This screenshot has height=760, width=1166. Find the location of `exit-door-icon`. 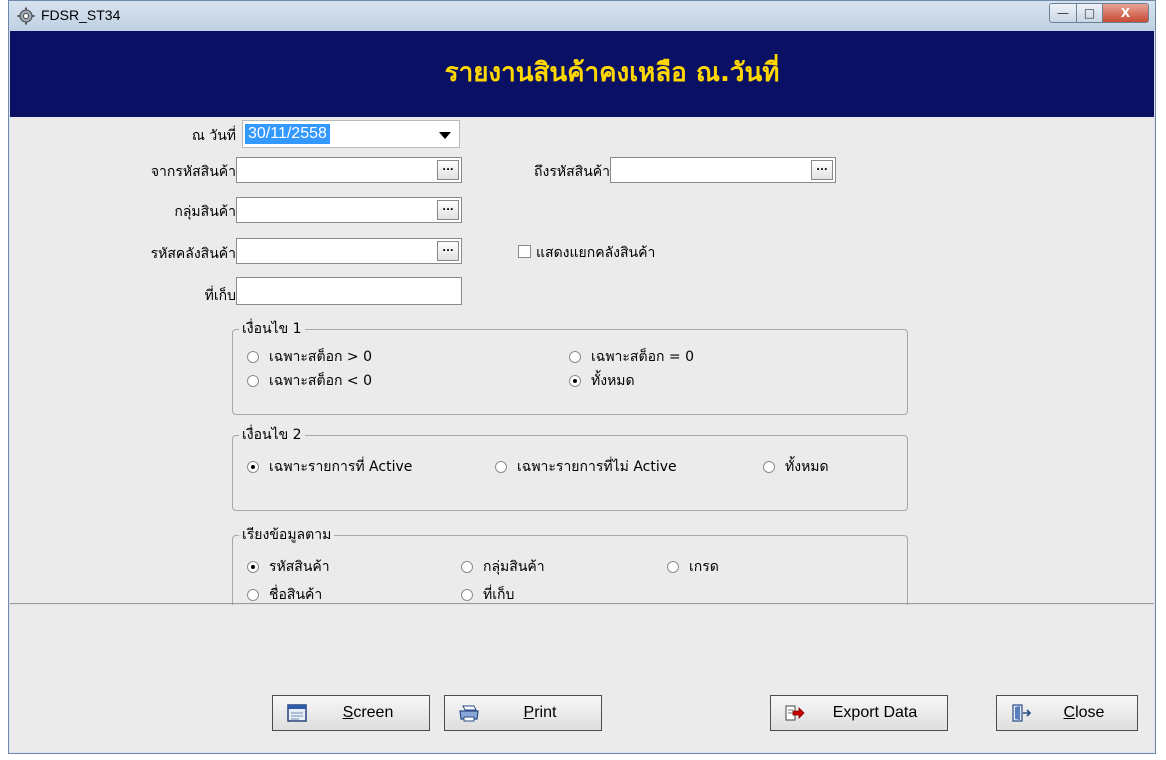

exit-door-icon is located at coordinates (1021, 713).